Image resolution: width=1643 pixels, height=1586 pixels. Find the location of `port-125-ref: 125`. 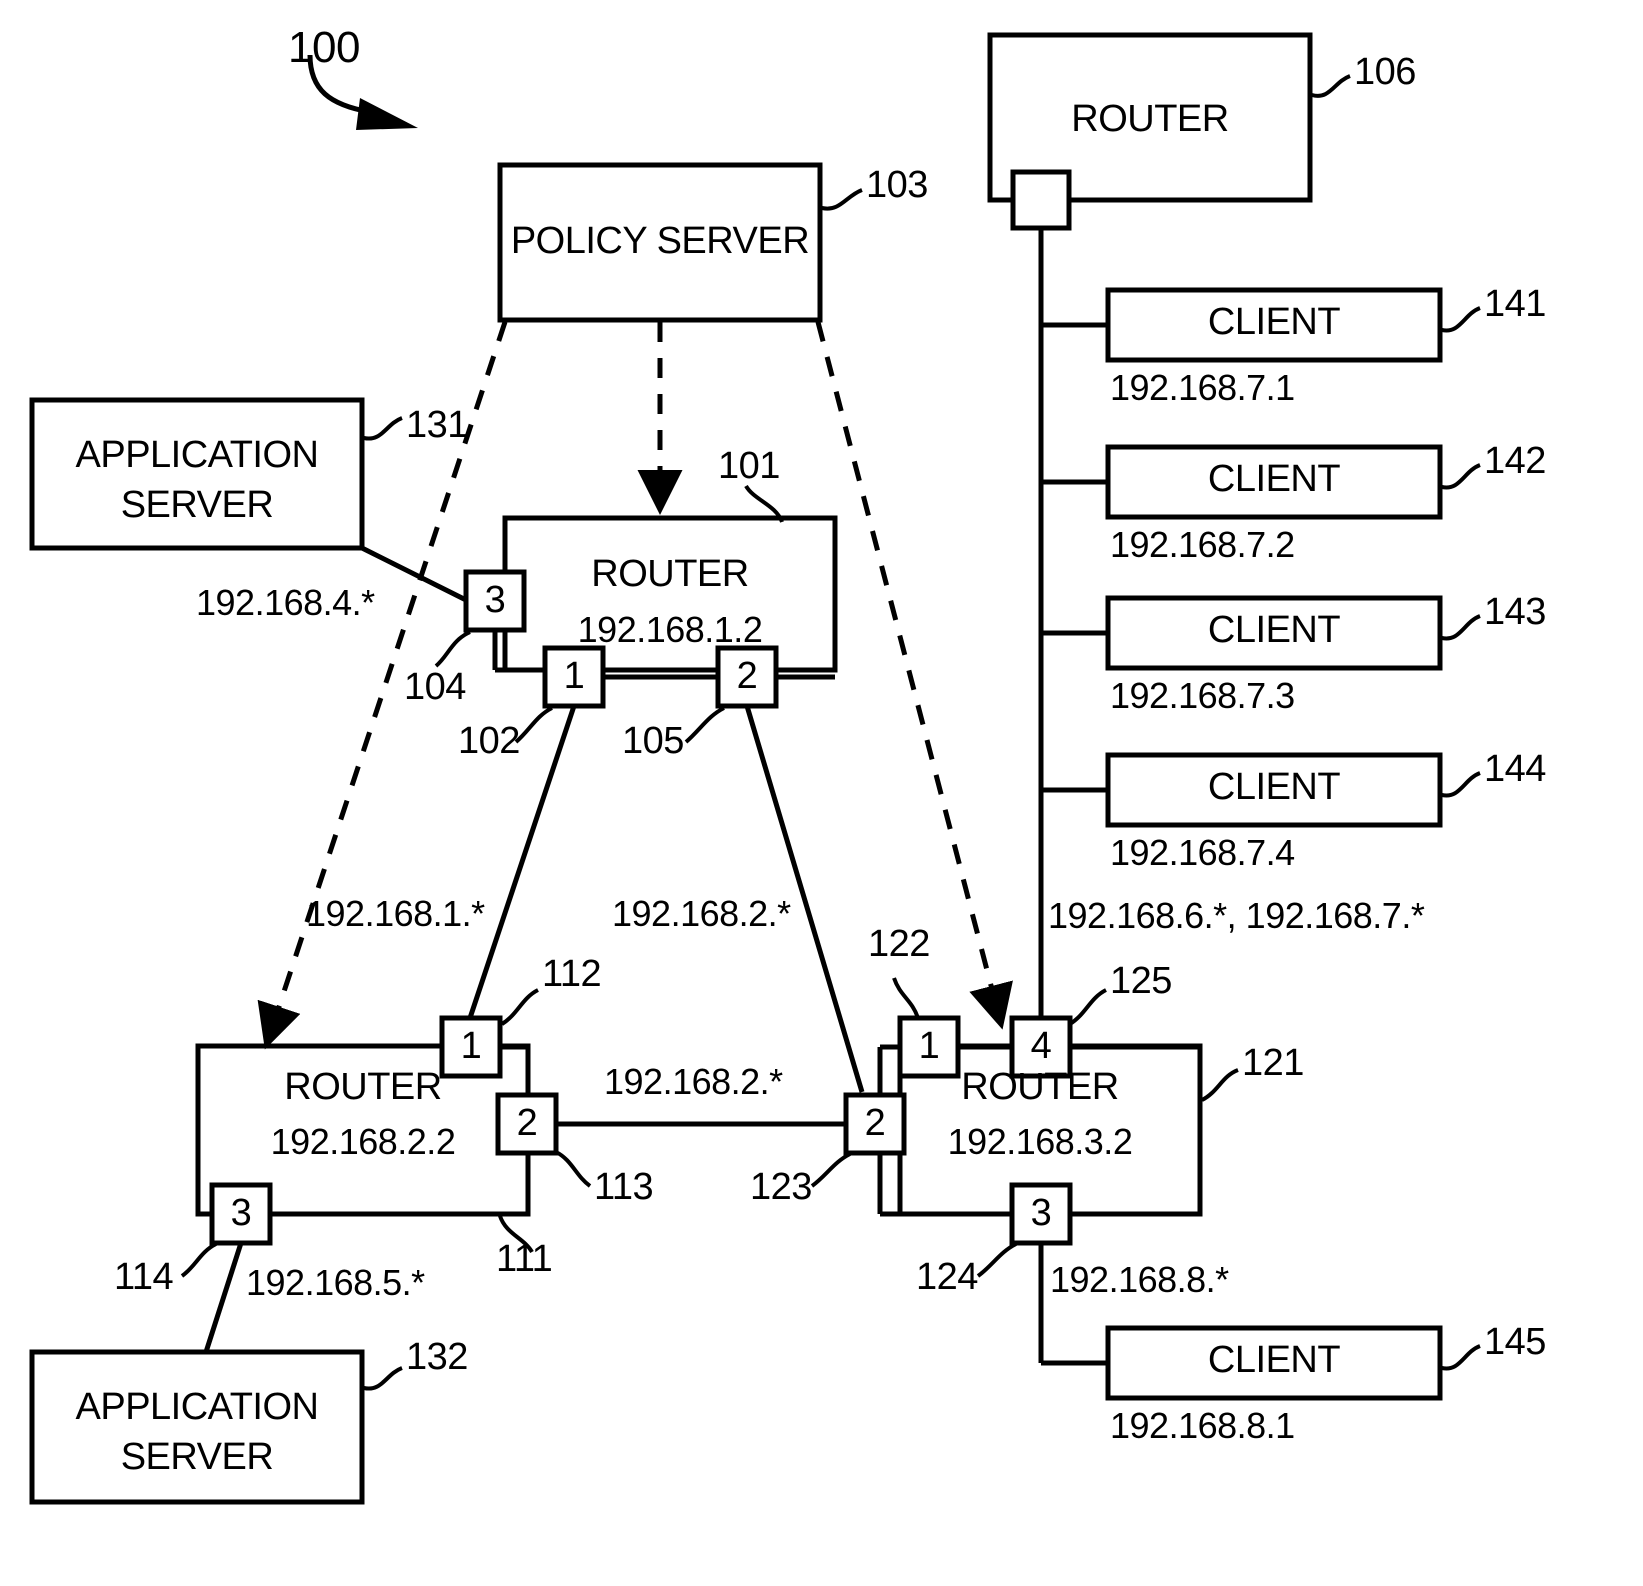

port-125-ref: 125 is located at coordinates (1141, 981).